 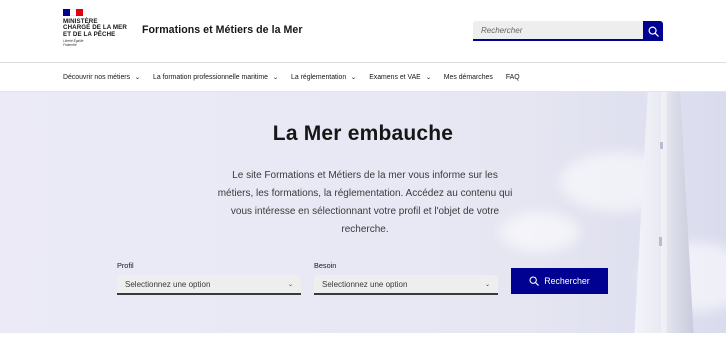 I want to click on rechercher-button: Rechercher, so click(x=559, y=281).